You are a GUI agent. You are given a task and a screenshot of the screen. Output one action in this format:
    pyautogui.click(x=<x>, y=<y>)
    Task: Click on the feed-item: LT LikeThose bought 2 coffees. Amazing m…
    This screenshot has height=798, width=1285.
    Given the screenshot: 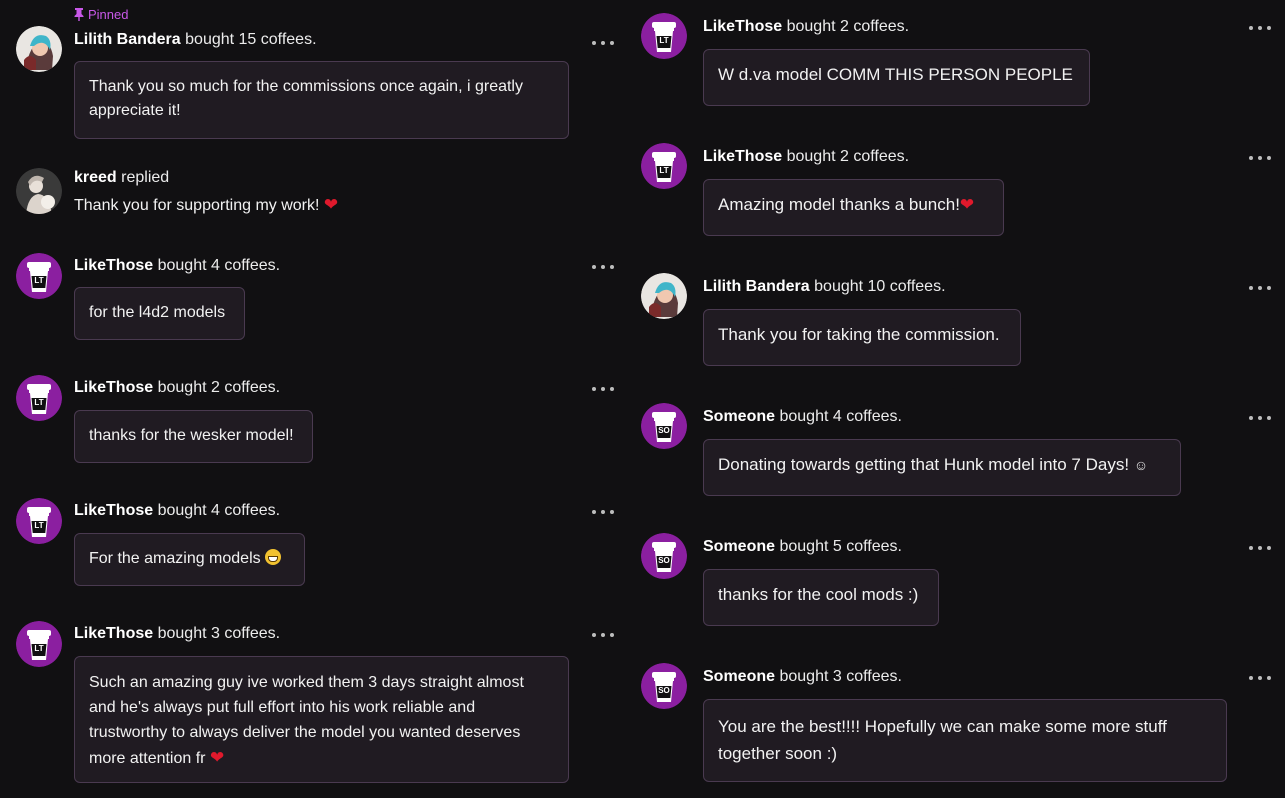 What is the action you would take?
    pyautogui.click(x=956, y=193)
    